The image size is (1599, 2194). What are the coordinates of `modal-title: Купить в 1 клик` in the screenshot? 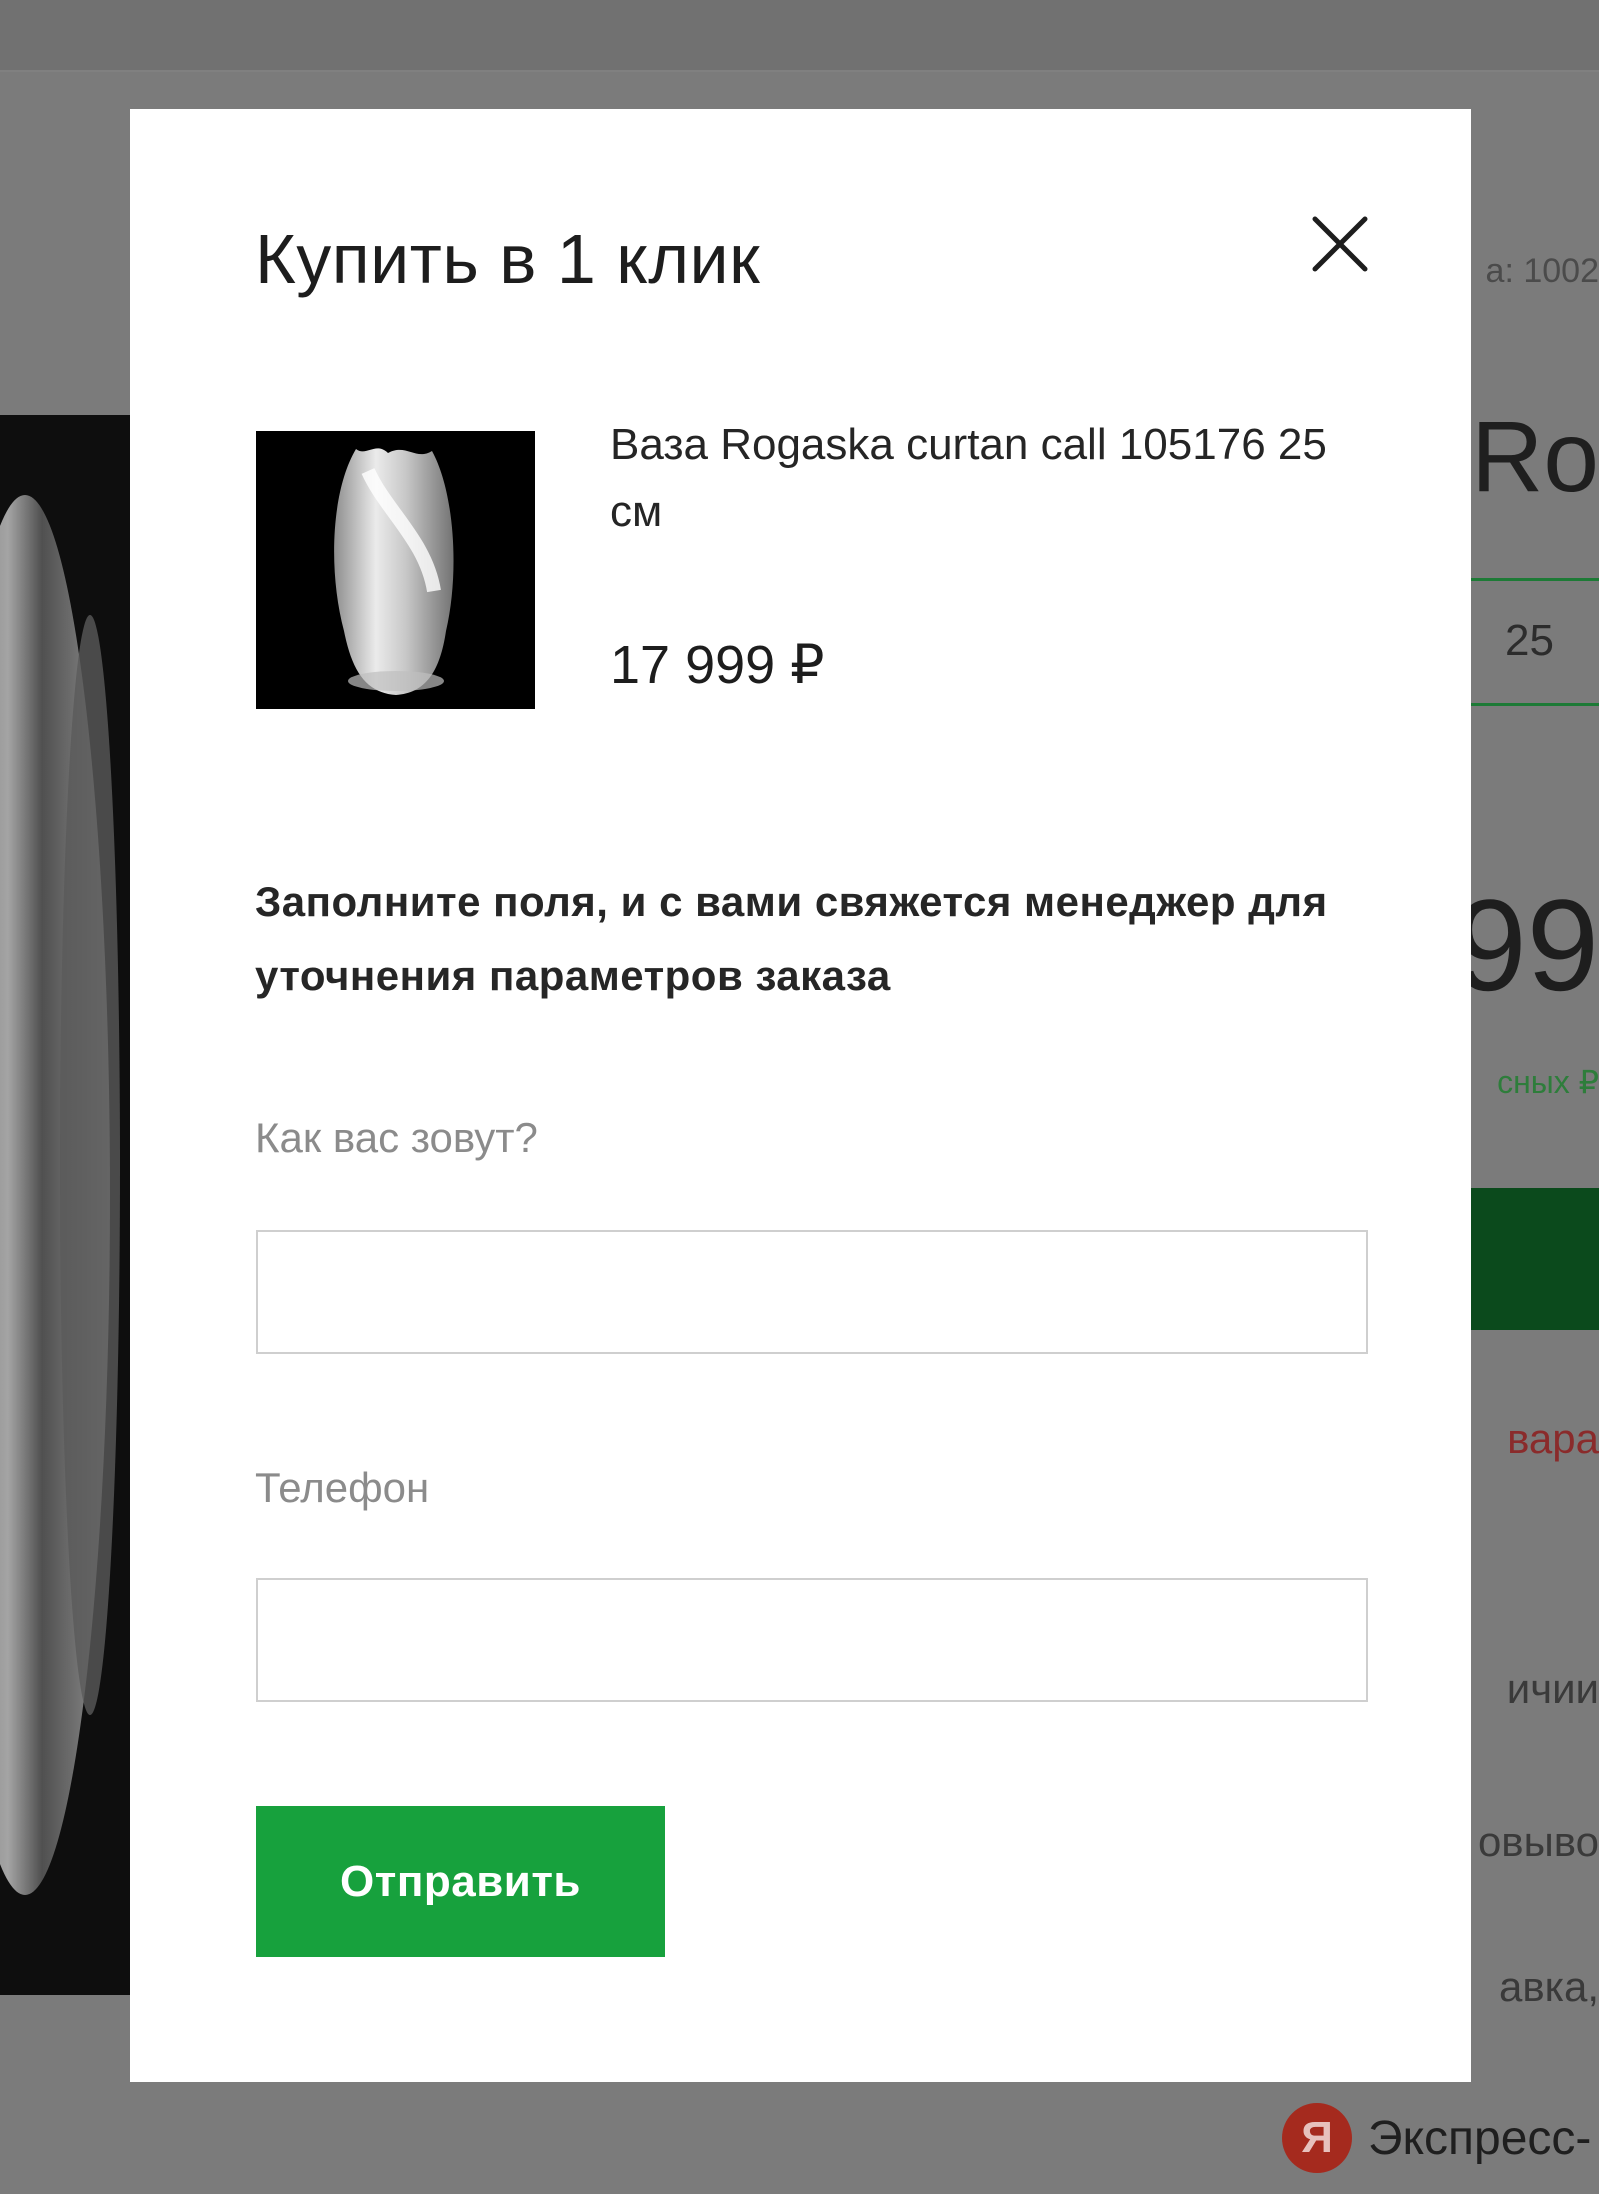 It's located at (508, 259).